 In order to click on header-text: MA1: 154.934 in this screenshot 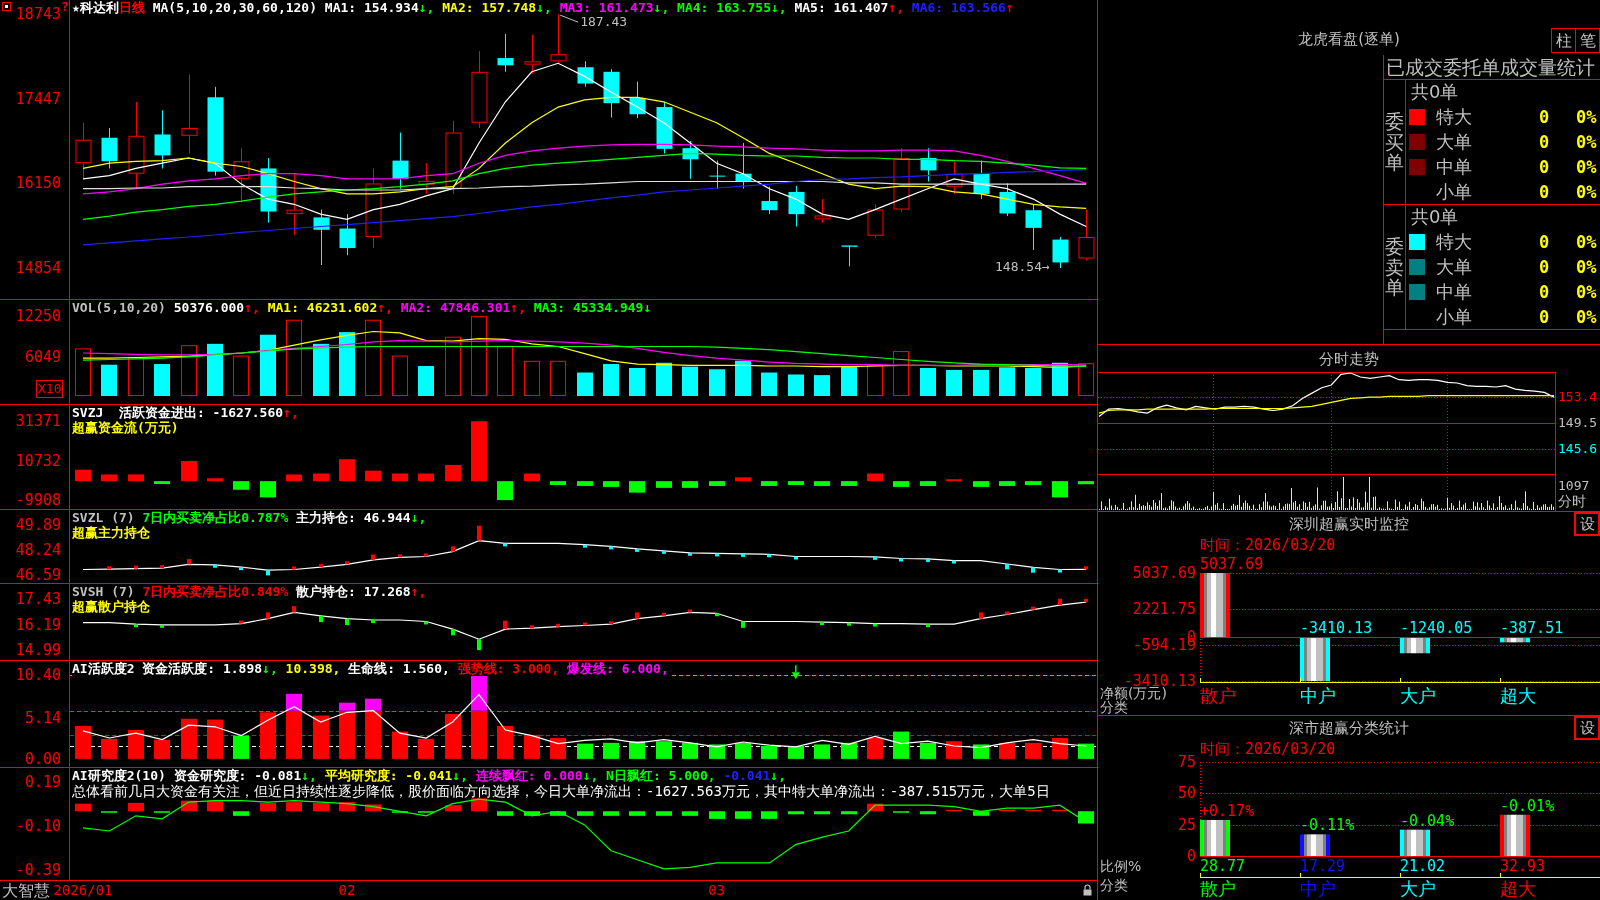, I will do `click(371, 7)`.